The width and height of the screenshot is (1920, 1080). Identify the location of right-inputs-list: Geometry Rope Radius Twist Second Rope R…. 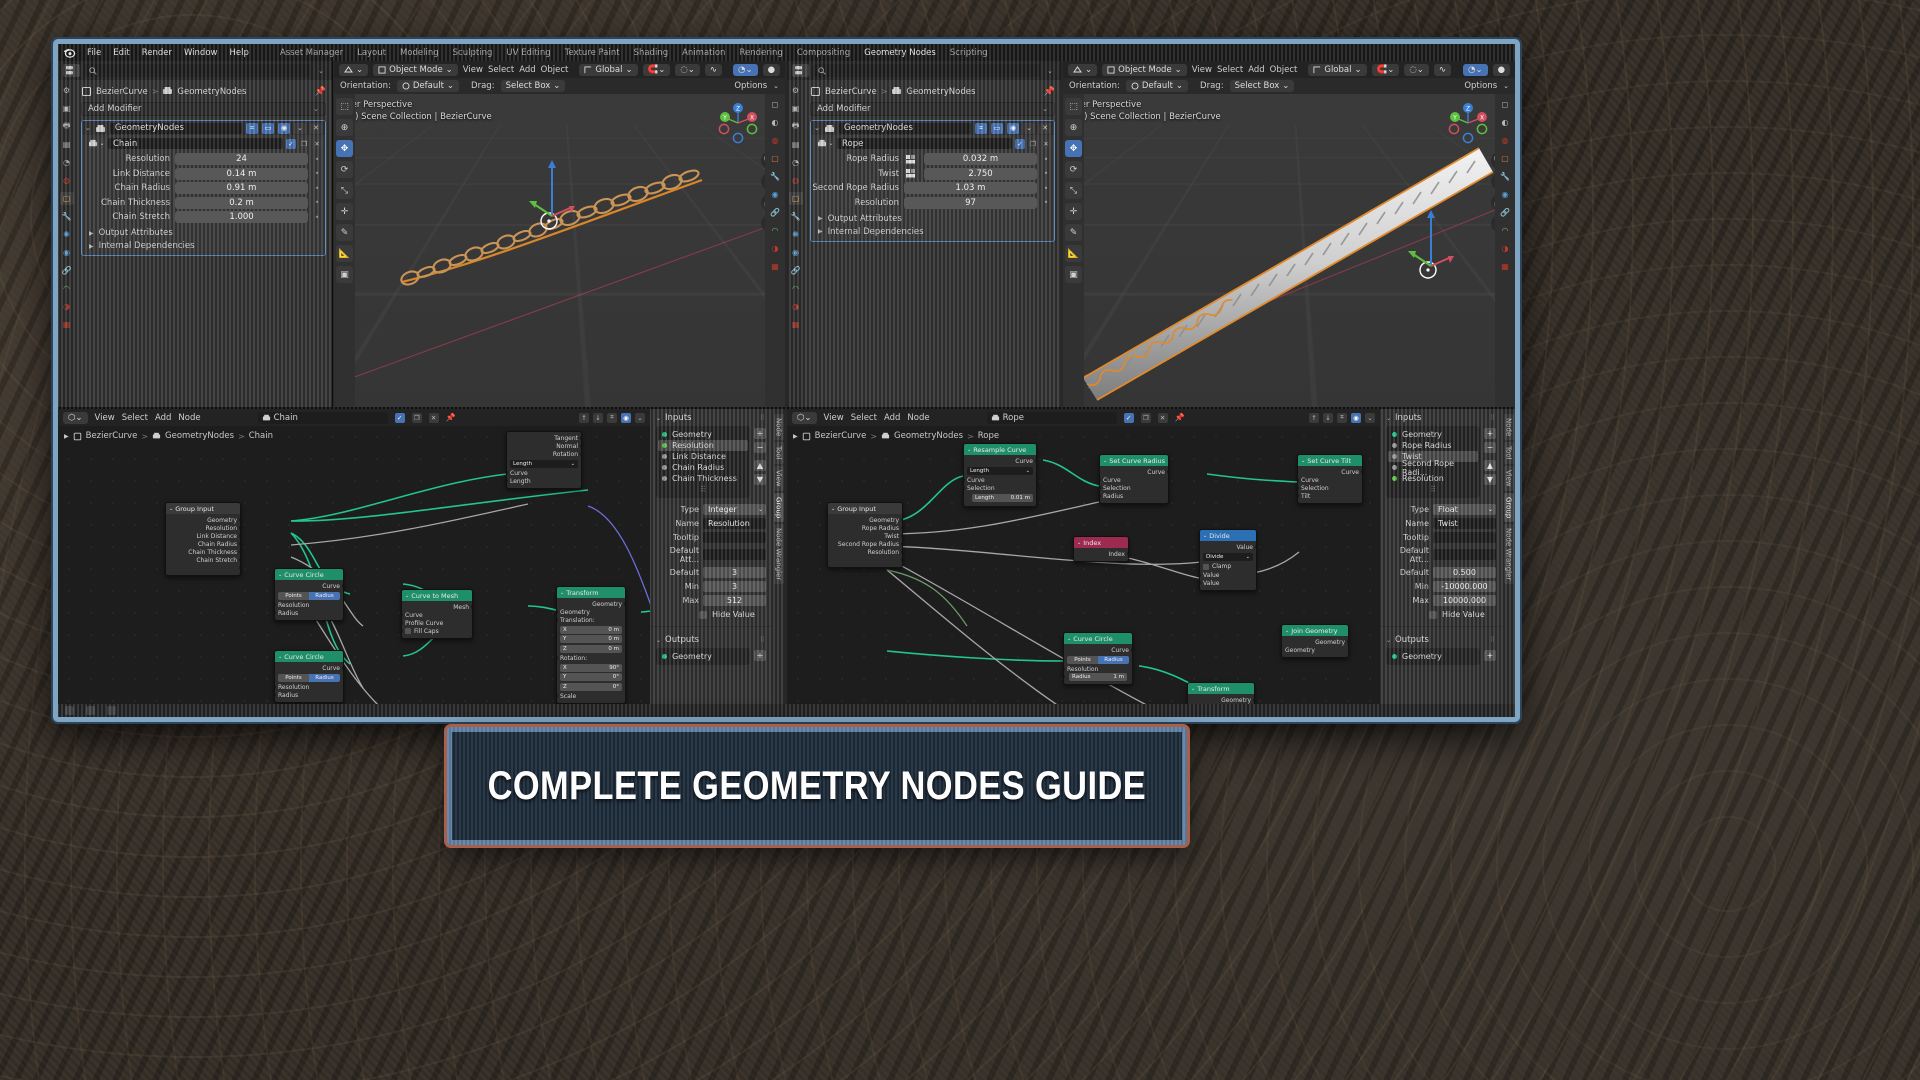
(1433, 462).